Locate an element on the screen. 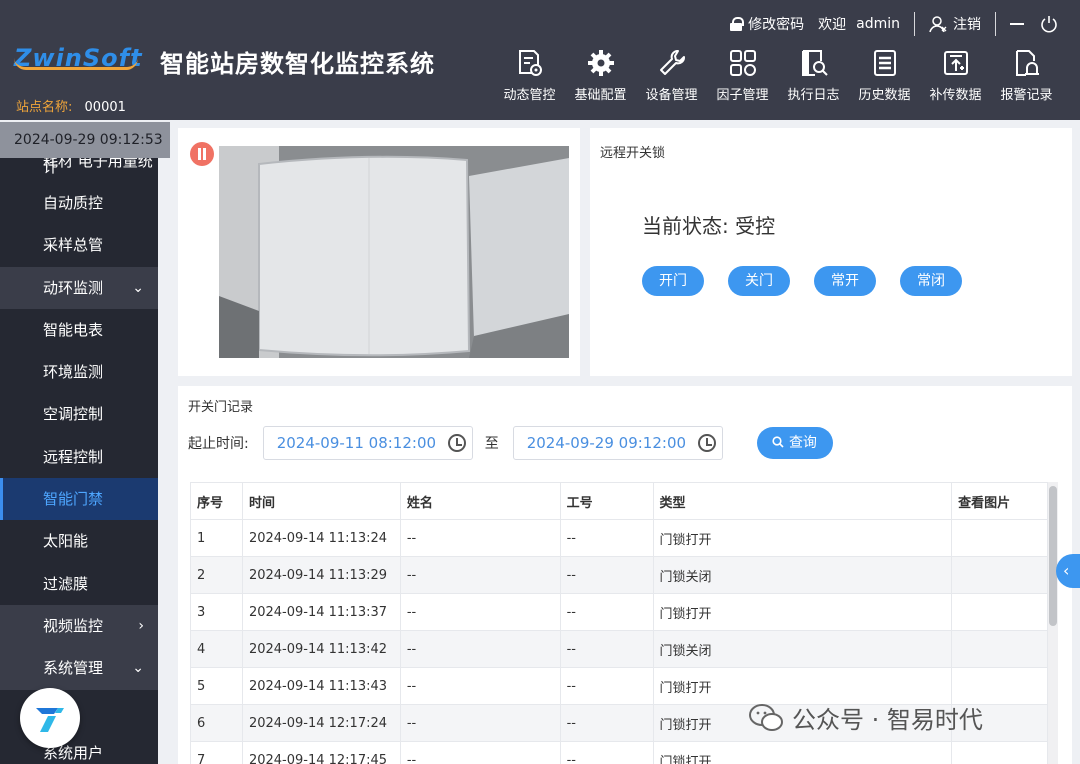 This screenshot has width=1080, height=764. nav-device-management: 设备管理 is located at coordinates (671, 75).